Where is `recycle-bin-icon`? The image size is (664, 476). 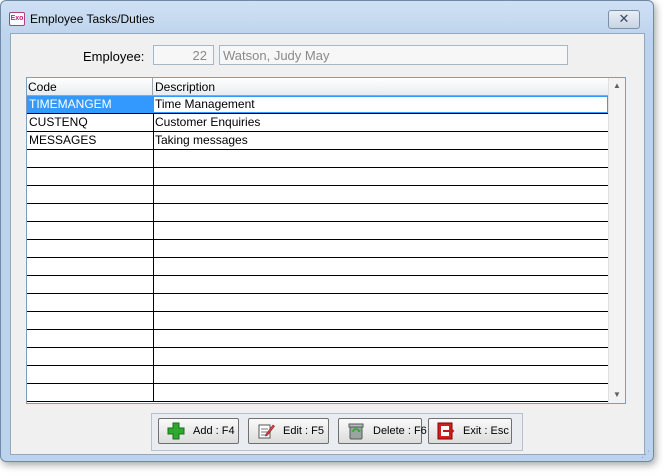
recycle-bin-icon is located at coordinates (356, 431).